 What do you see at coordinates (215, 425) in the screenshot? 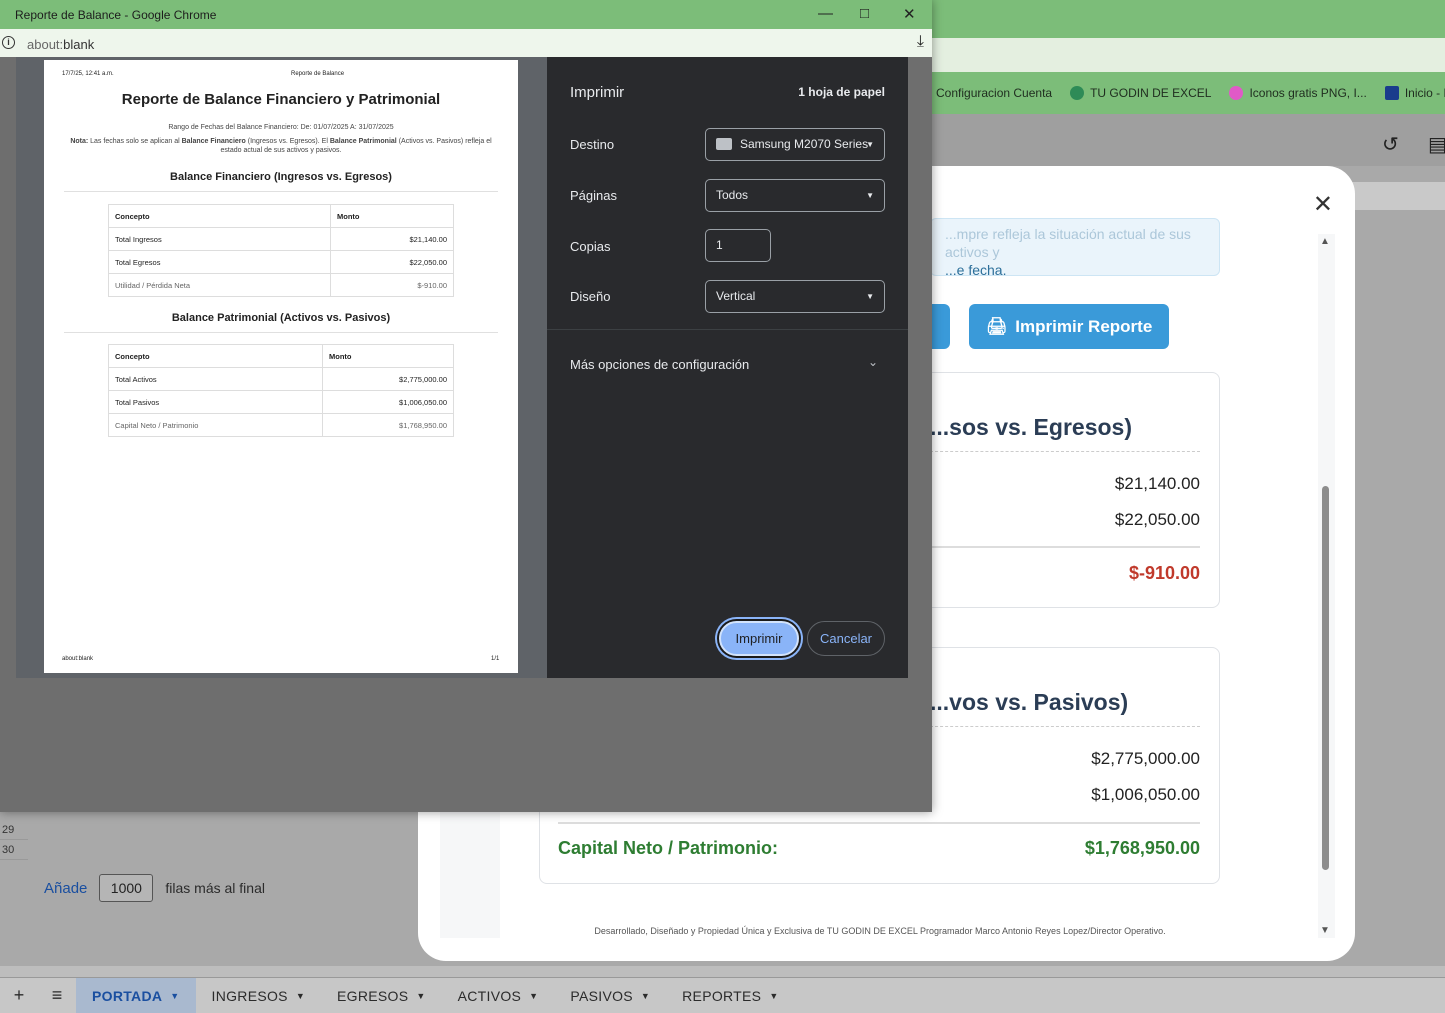
I see `table-cell: Capital Neto / Patrimonio` at bounding box center [215, 425].